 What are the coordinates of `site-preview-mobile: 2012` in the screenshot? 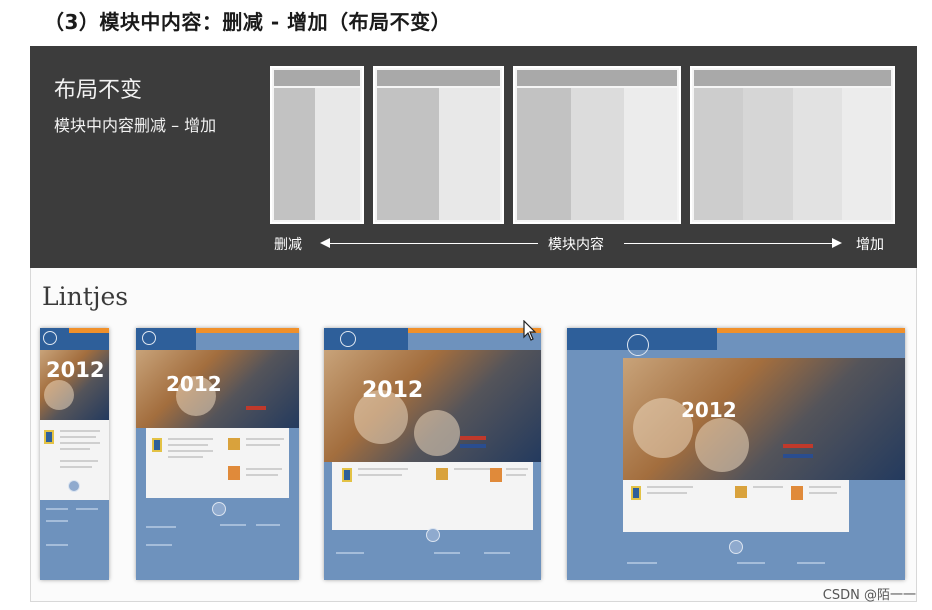 It's located at (74, 454).